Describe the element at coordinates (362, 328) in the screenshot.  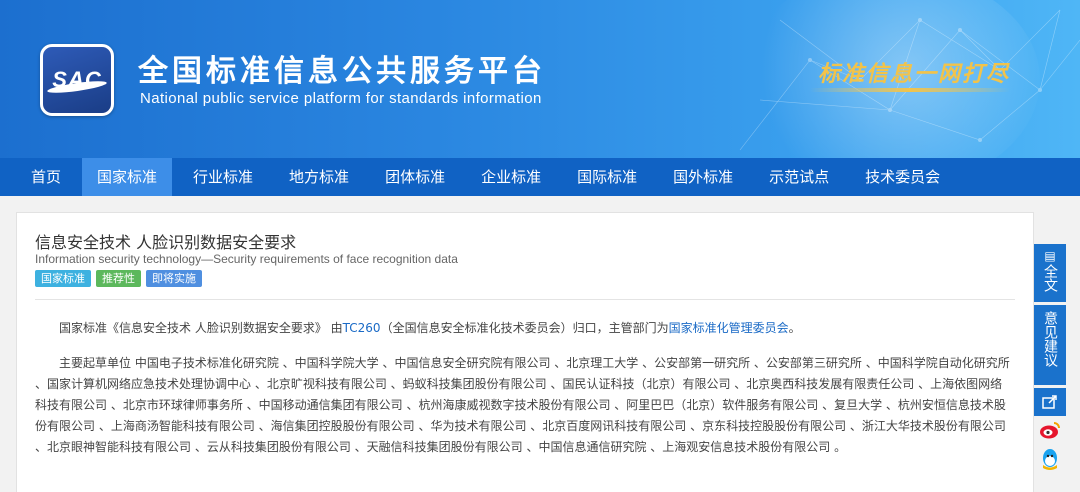
I see `tc260-link: TC260` at that location.